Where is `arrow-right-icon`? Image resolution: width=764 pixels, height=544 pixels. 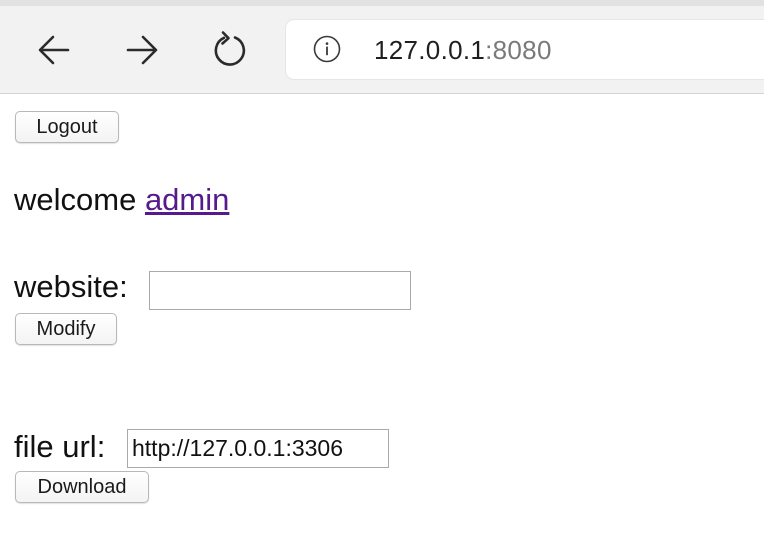 arrow-right-icon is located at coordinates (142, 50).